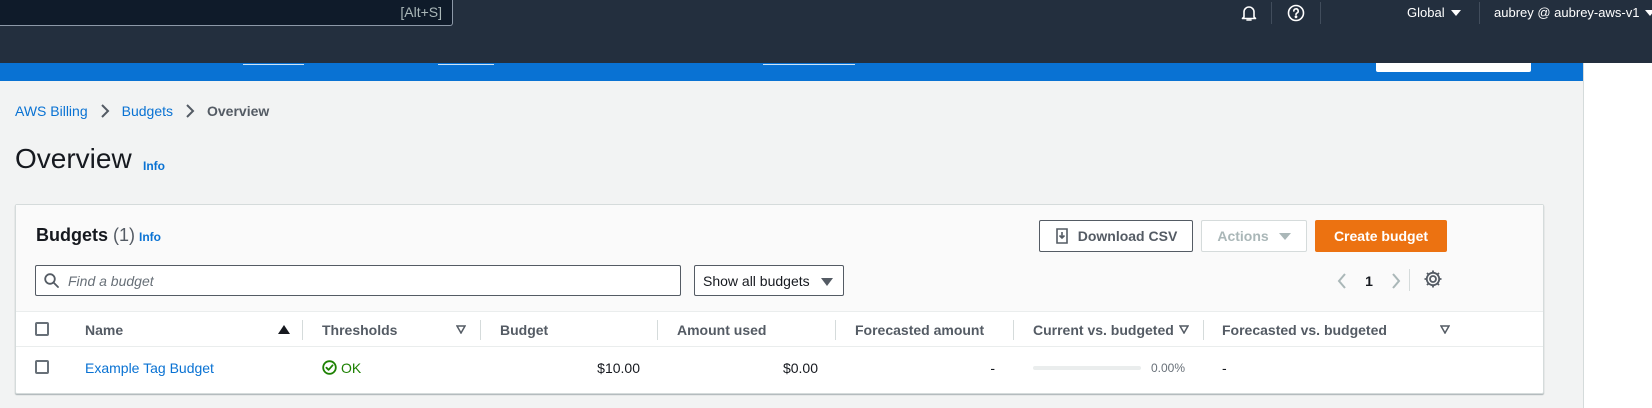 Image resolution: width=1652 pixels, height=408 pixels. Describe the element at coordinates (1249, 13) in the screenshot. I see `bell-icon` at that location.